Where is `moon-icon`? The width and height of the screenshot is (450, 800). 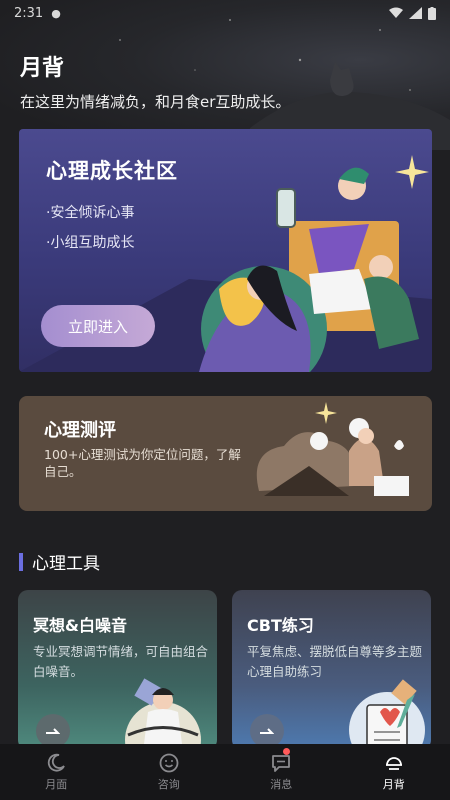
moon-icon is located at coordinates (57, 762).